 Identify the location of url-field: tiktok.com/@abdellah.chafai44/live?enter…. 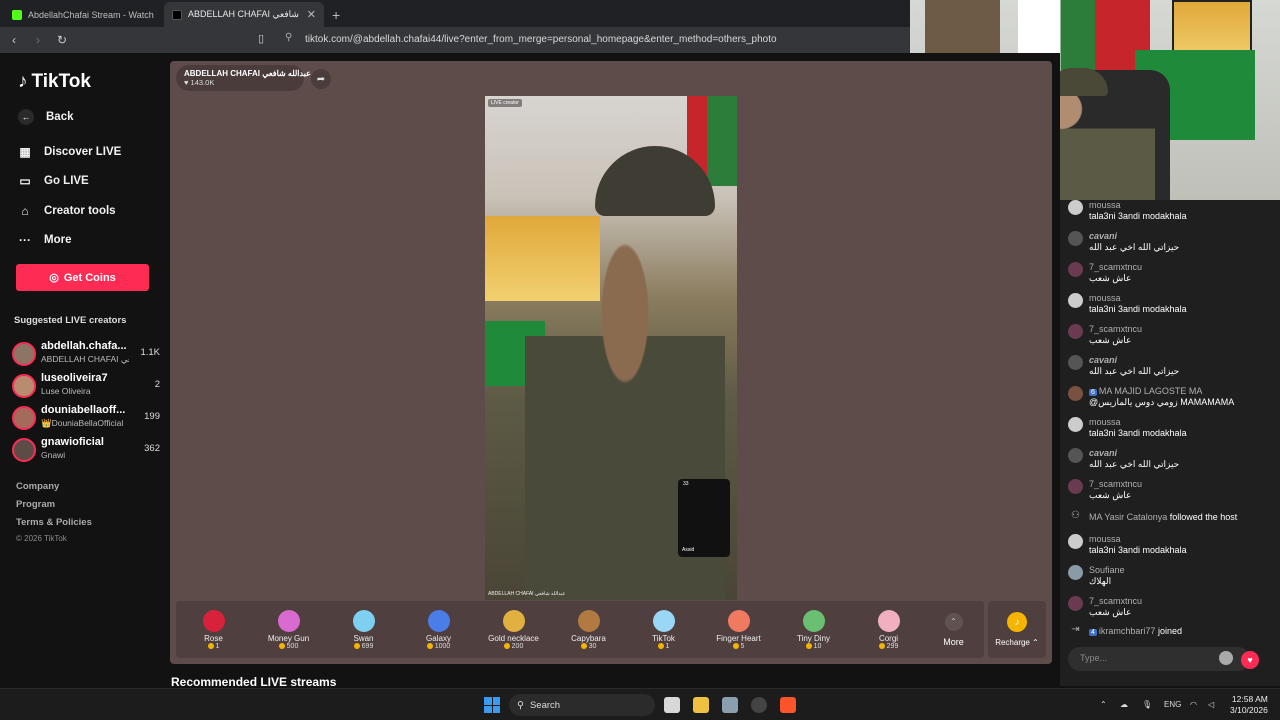
(541, 39).